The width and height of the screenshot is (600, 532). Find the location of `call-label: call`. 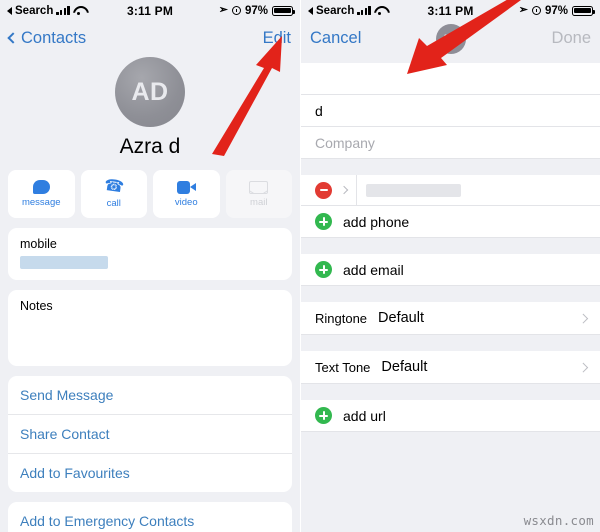

call-label: call is located at coordinates (113, 203).